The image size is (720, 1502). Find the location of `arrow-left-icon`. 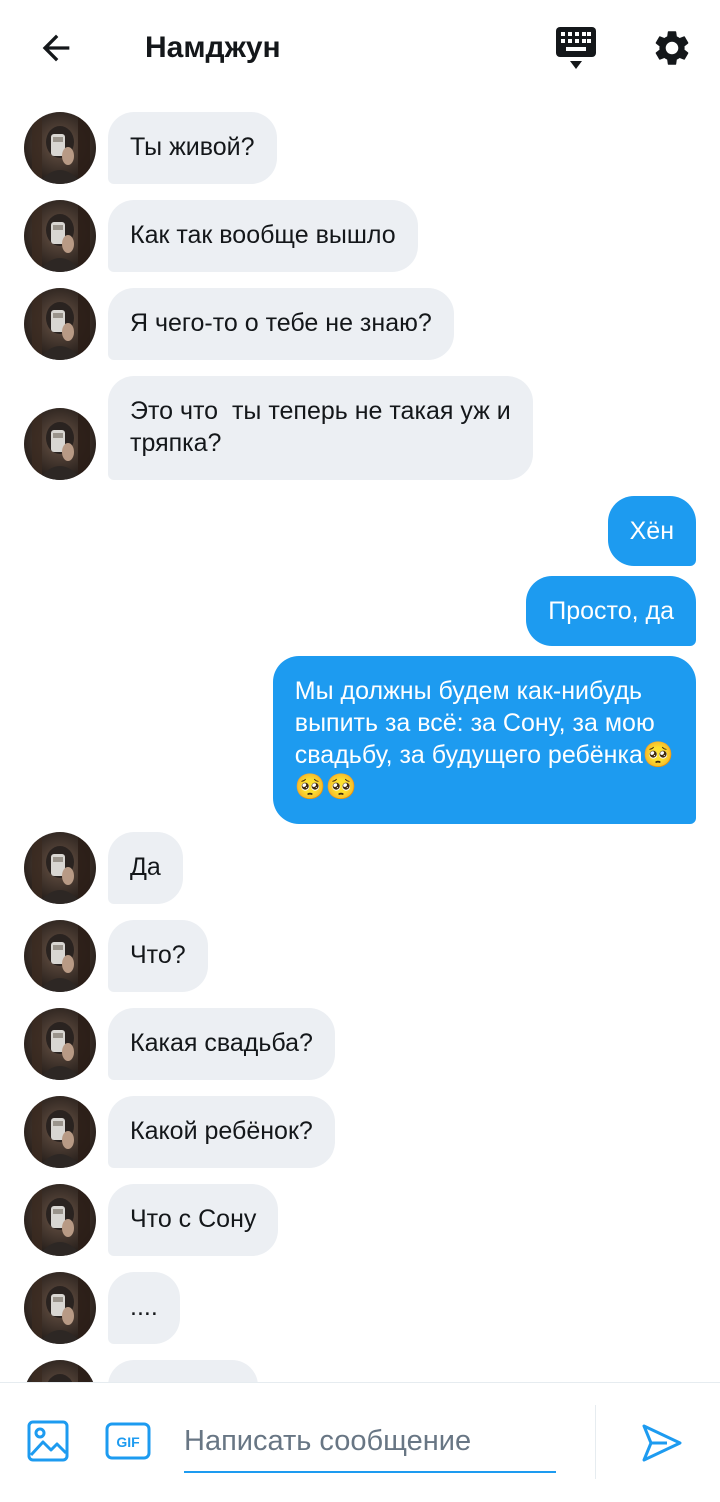

arrow-left-icon is located at coordinates (56, 48).